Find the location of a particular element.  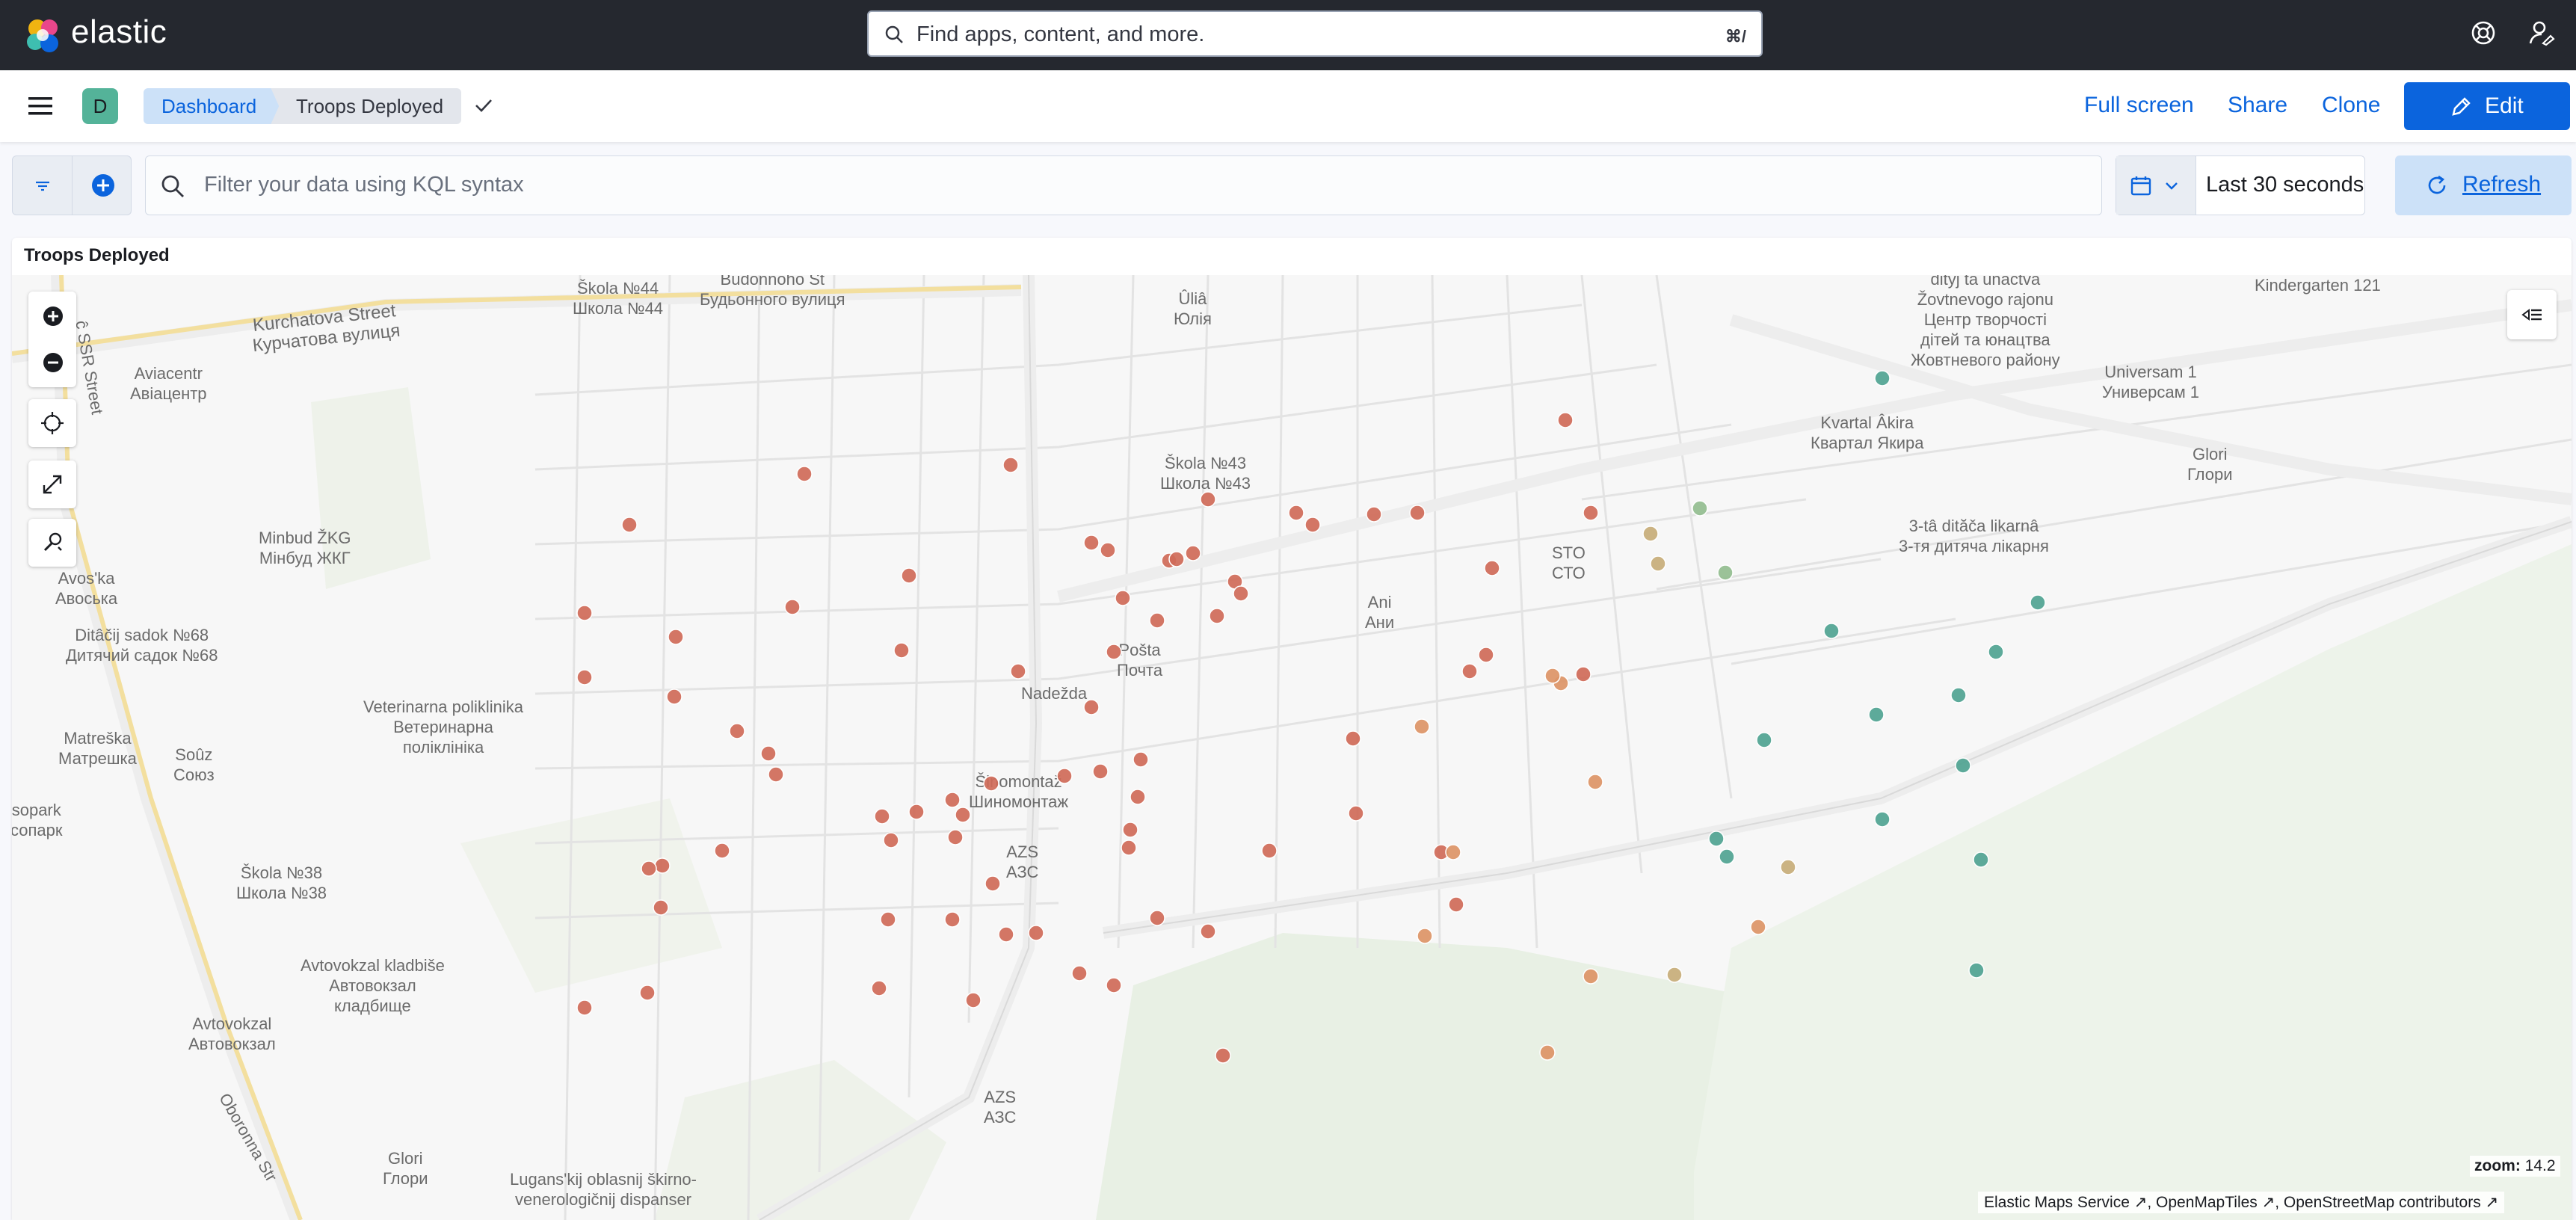

draw-tools-button is located at coordinates (52, 543).